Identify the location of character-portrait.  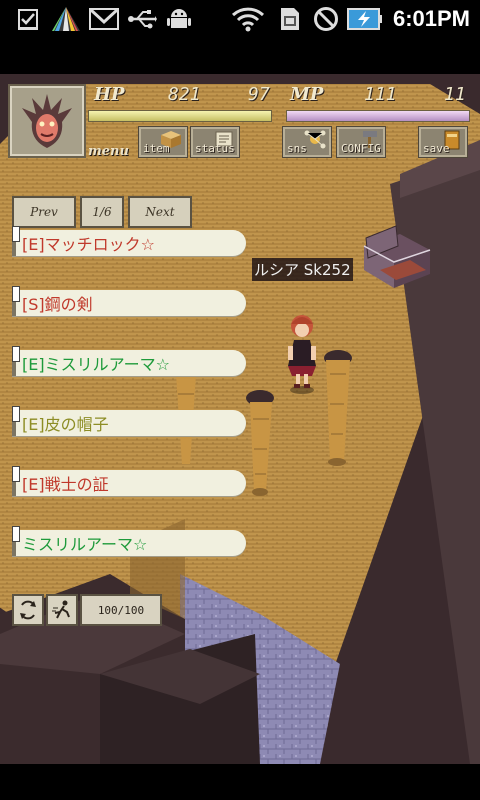
(47, 121).